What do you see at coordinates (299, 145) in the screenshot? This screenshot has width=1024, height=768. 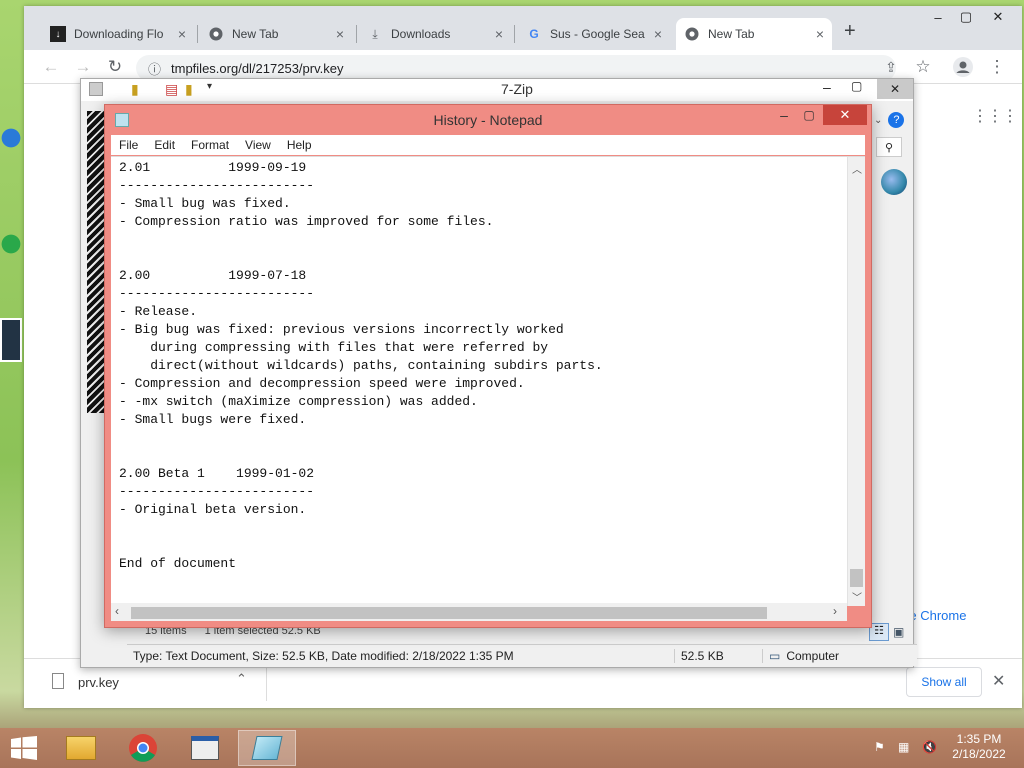 I see `menu-help: Help` at bounding box center [299, 145].